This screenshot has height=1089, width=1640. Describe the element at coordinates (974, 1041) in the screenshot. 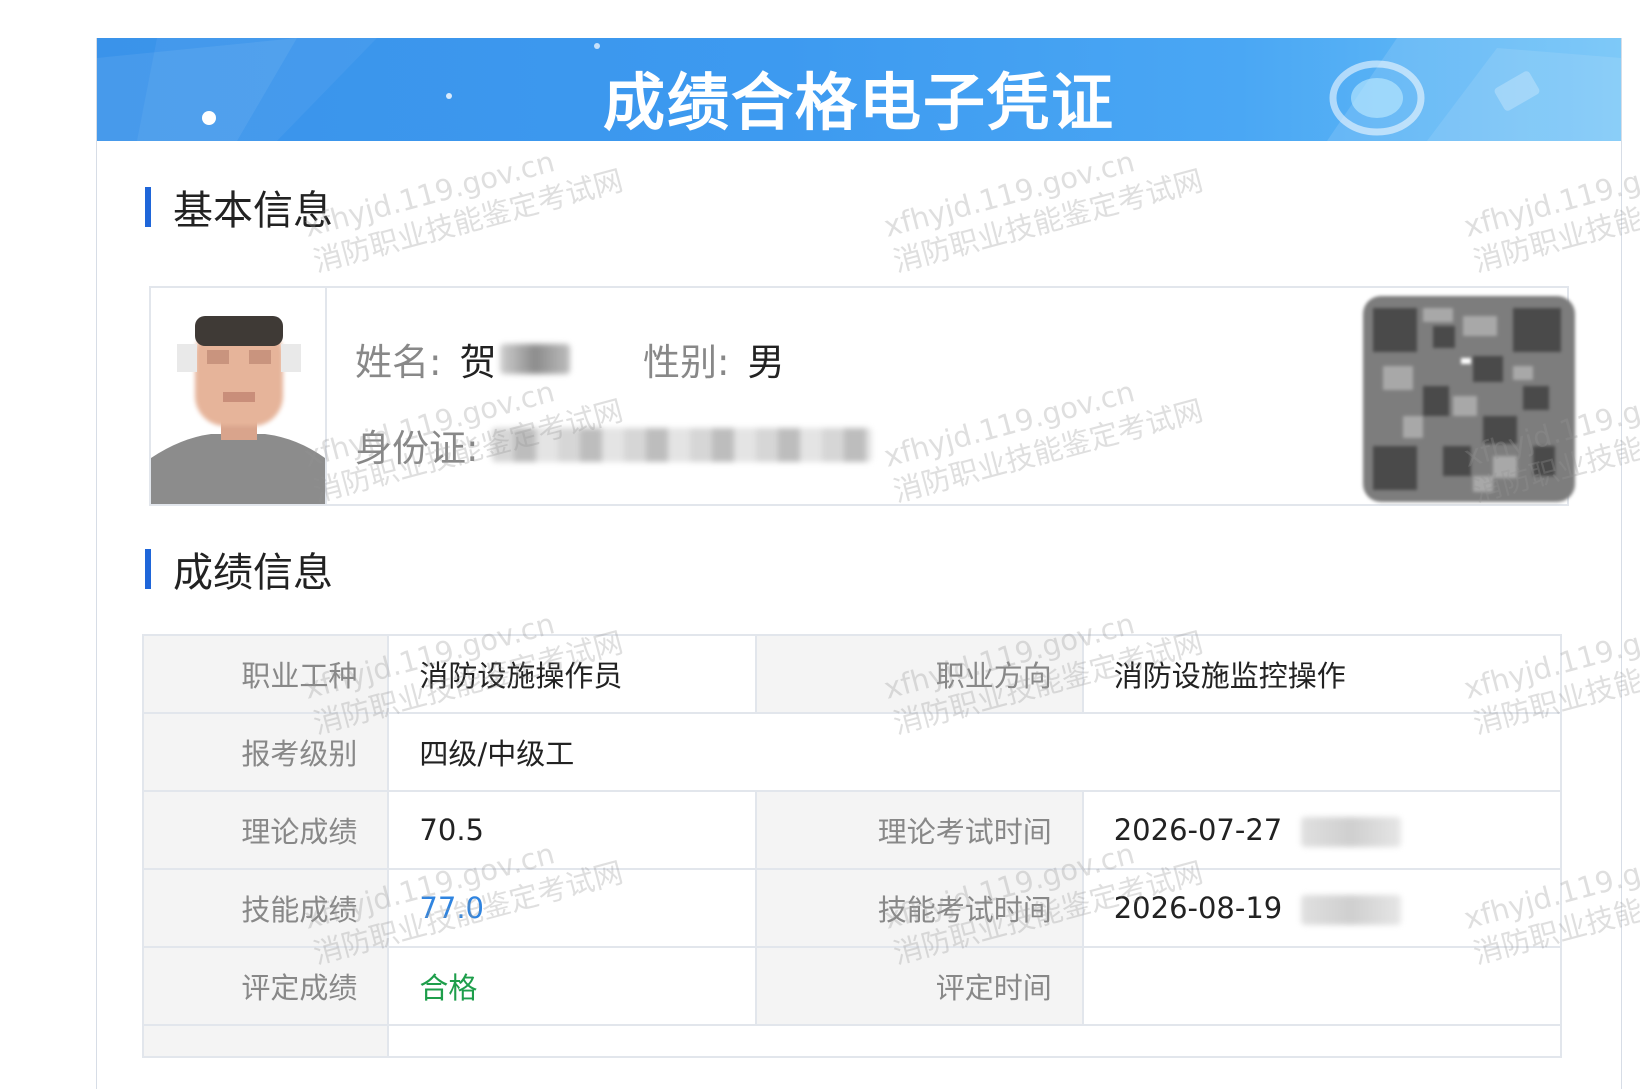

I see `empty-value` at that location.